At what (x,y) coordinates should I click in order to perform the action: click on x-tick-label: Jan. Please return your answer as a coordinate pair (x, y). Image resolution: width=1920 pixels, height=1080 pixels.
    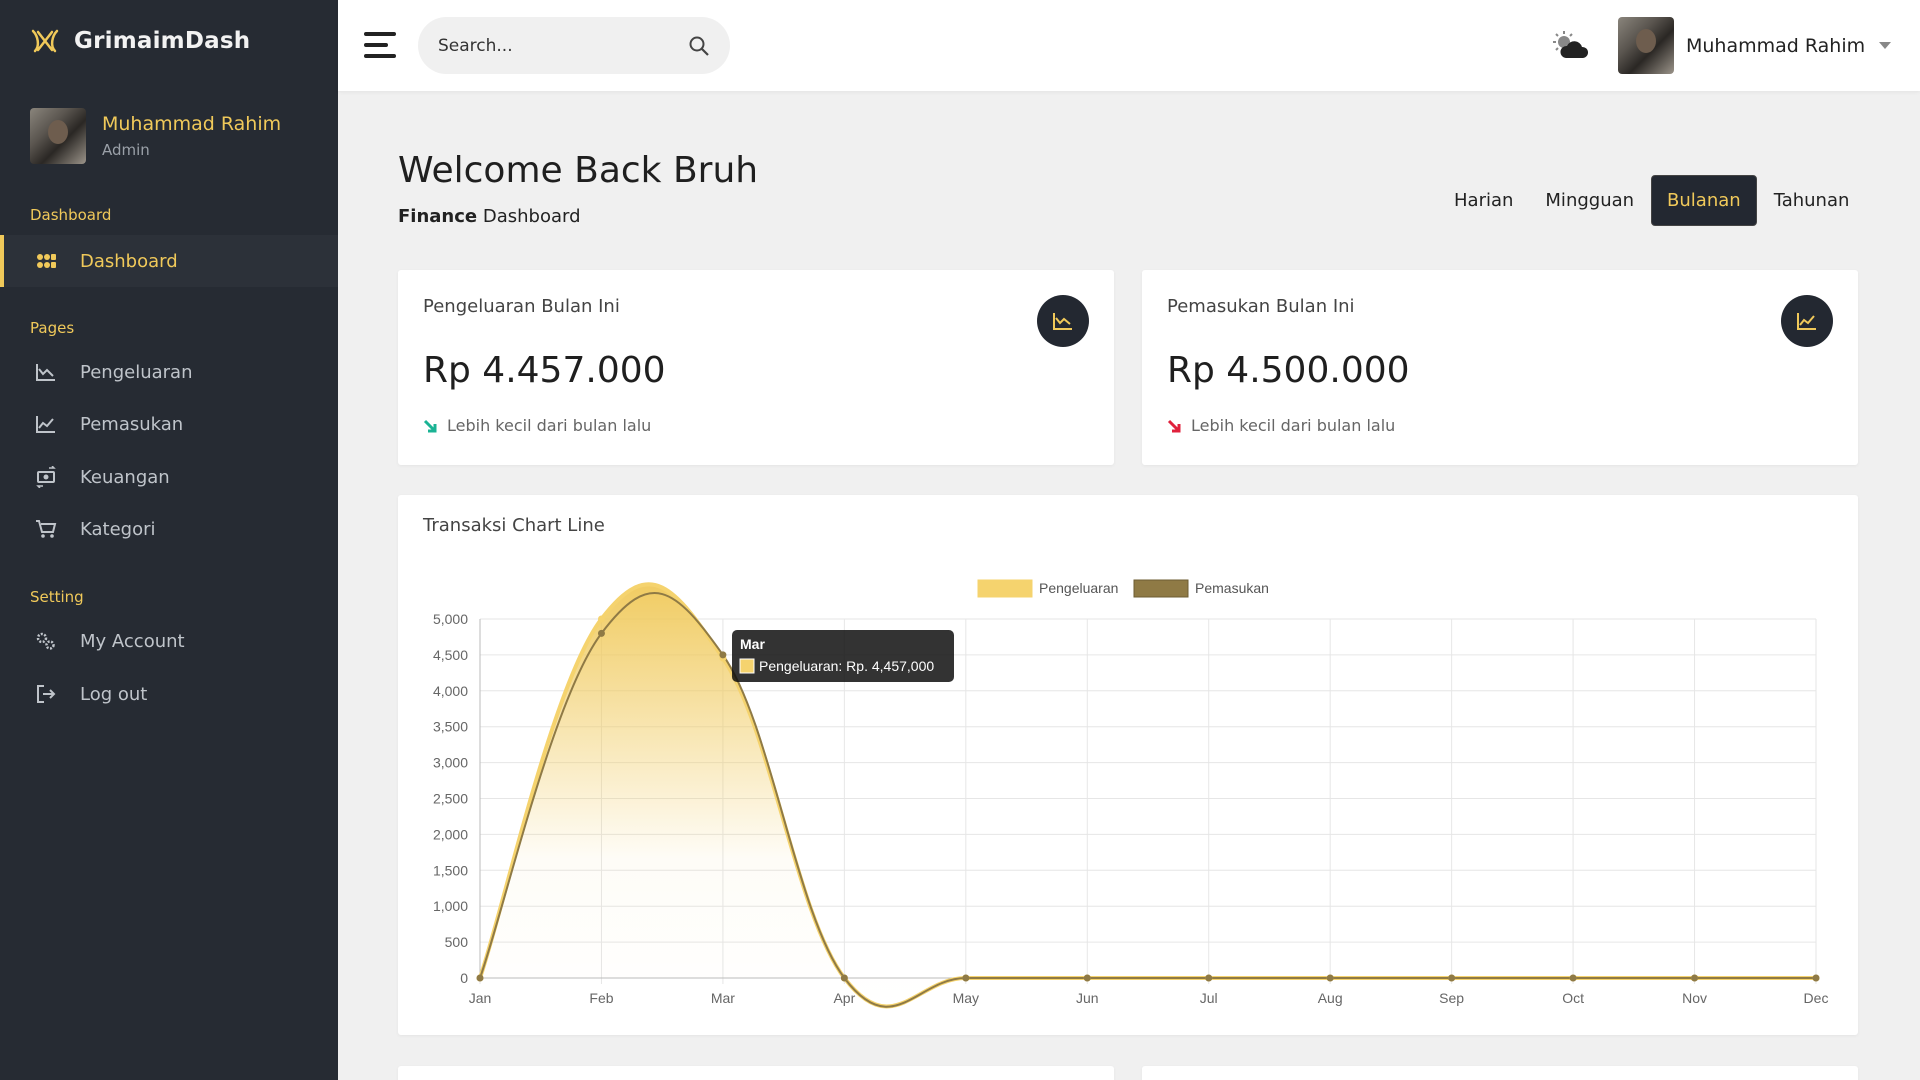
    Looking at the image, I should click on (480, 998).